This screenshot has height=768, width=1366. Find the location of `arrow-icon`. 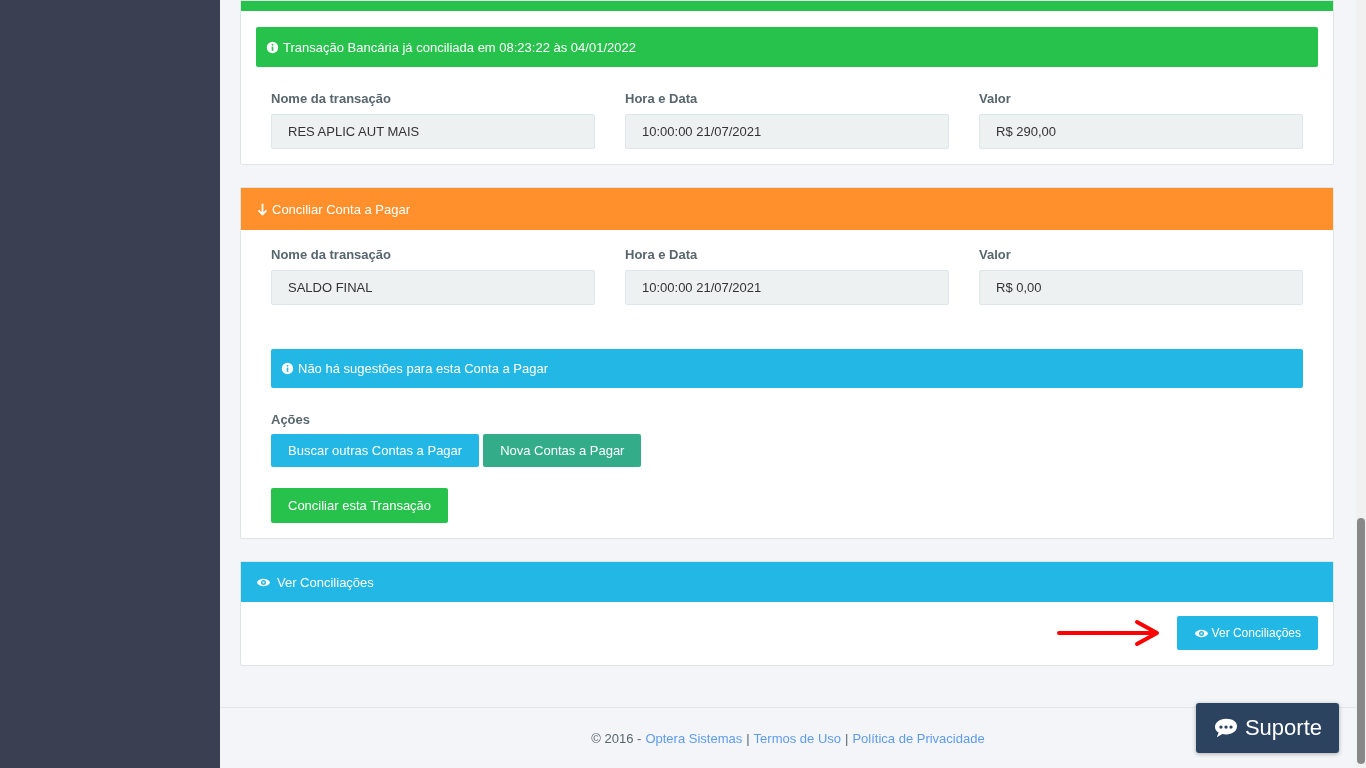

arrow-icon is located at coordinates (1108, 633).